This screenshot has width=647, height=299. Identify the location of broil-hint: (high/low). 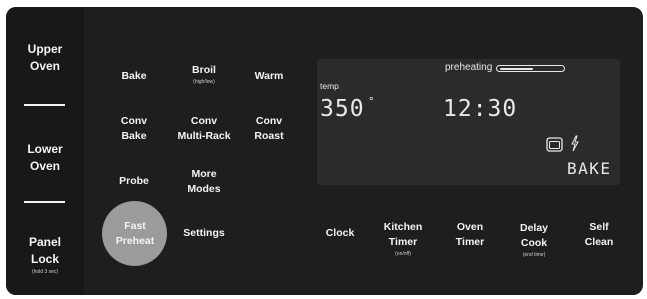
(204, 82).